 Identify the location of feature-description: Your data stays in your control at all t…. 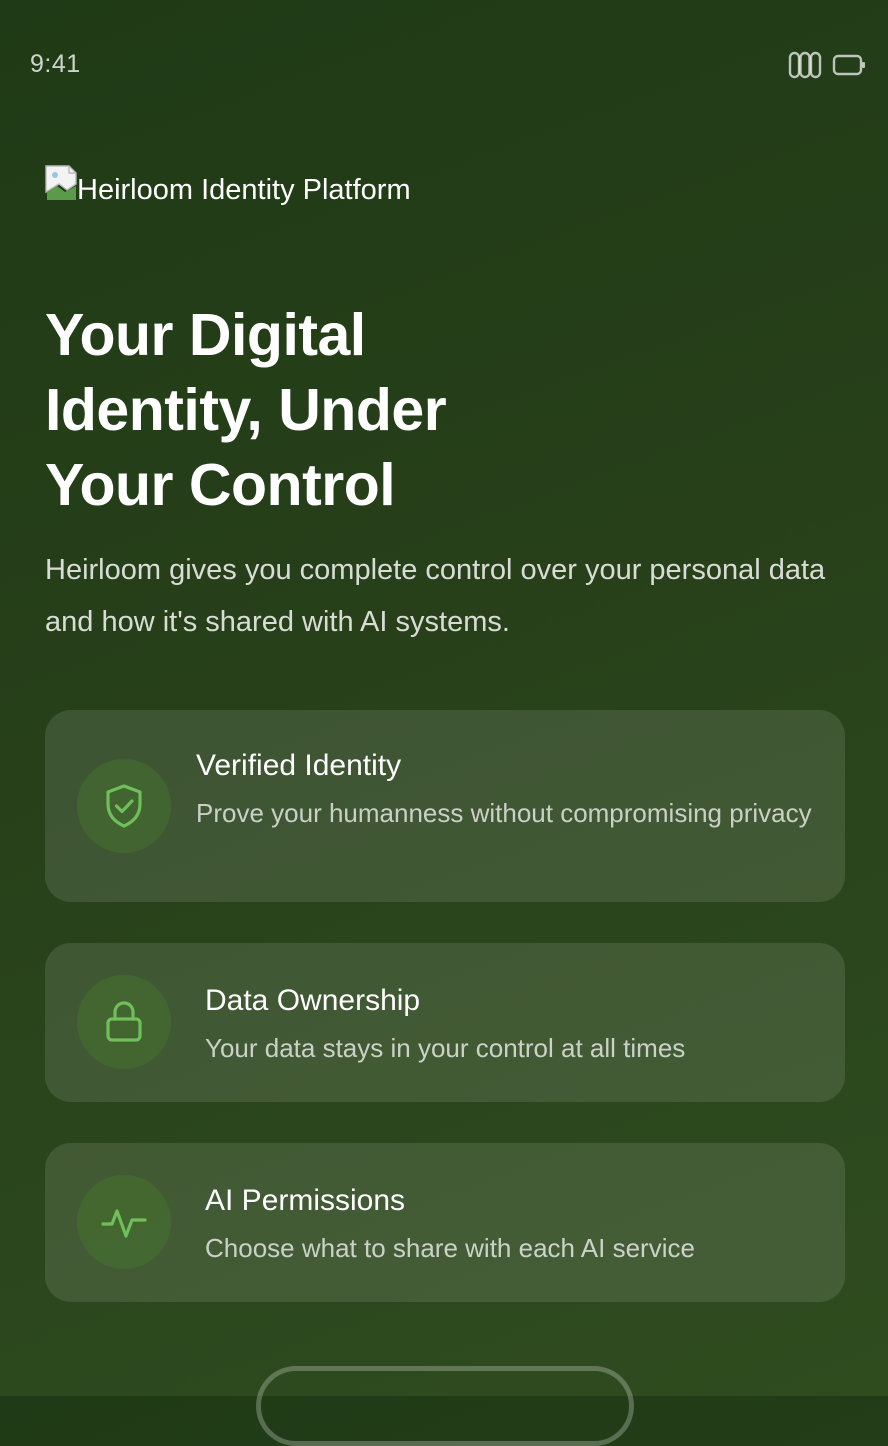
(445, 1048).